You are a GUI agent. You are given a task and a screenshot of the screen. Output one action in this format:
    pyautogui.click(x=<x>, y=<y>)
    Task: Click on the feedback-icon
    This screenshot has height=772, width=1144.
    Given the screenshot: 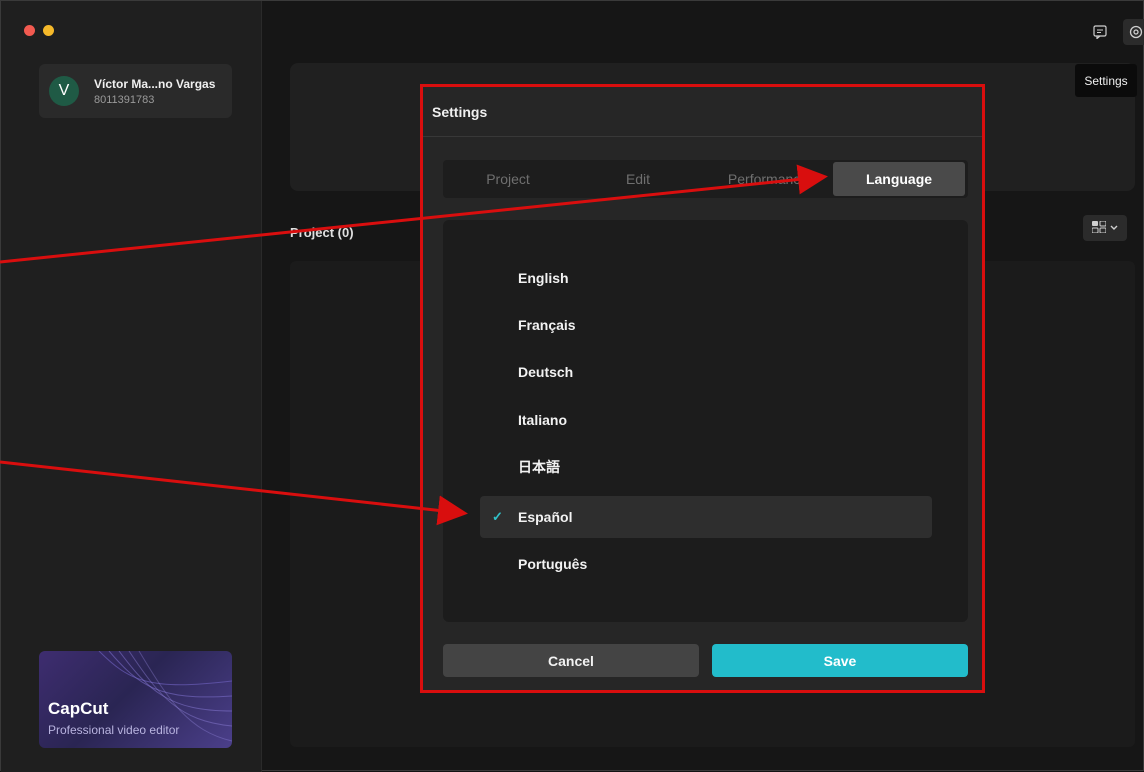 What is the action you would take?
    pyautogui.click(x=1100, y=32)
    